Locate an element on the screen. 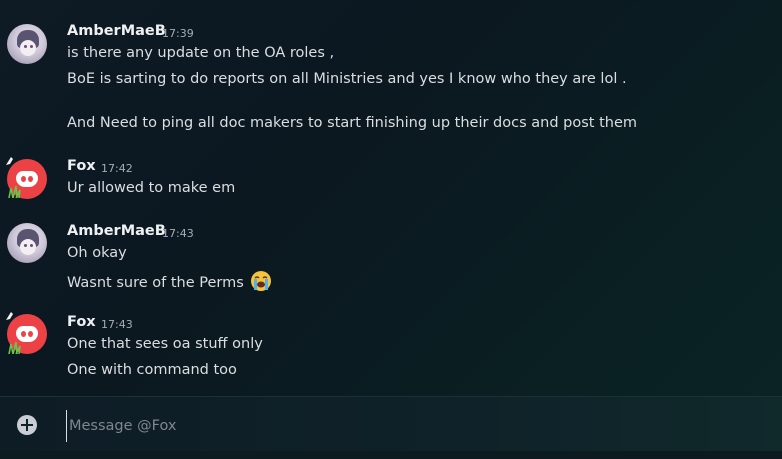 The image size is (782, 459). message-line: One that sees oa stuff only is located at coordinates (165, 344).